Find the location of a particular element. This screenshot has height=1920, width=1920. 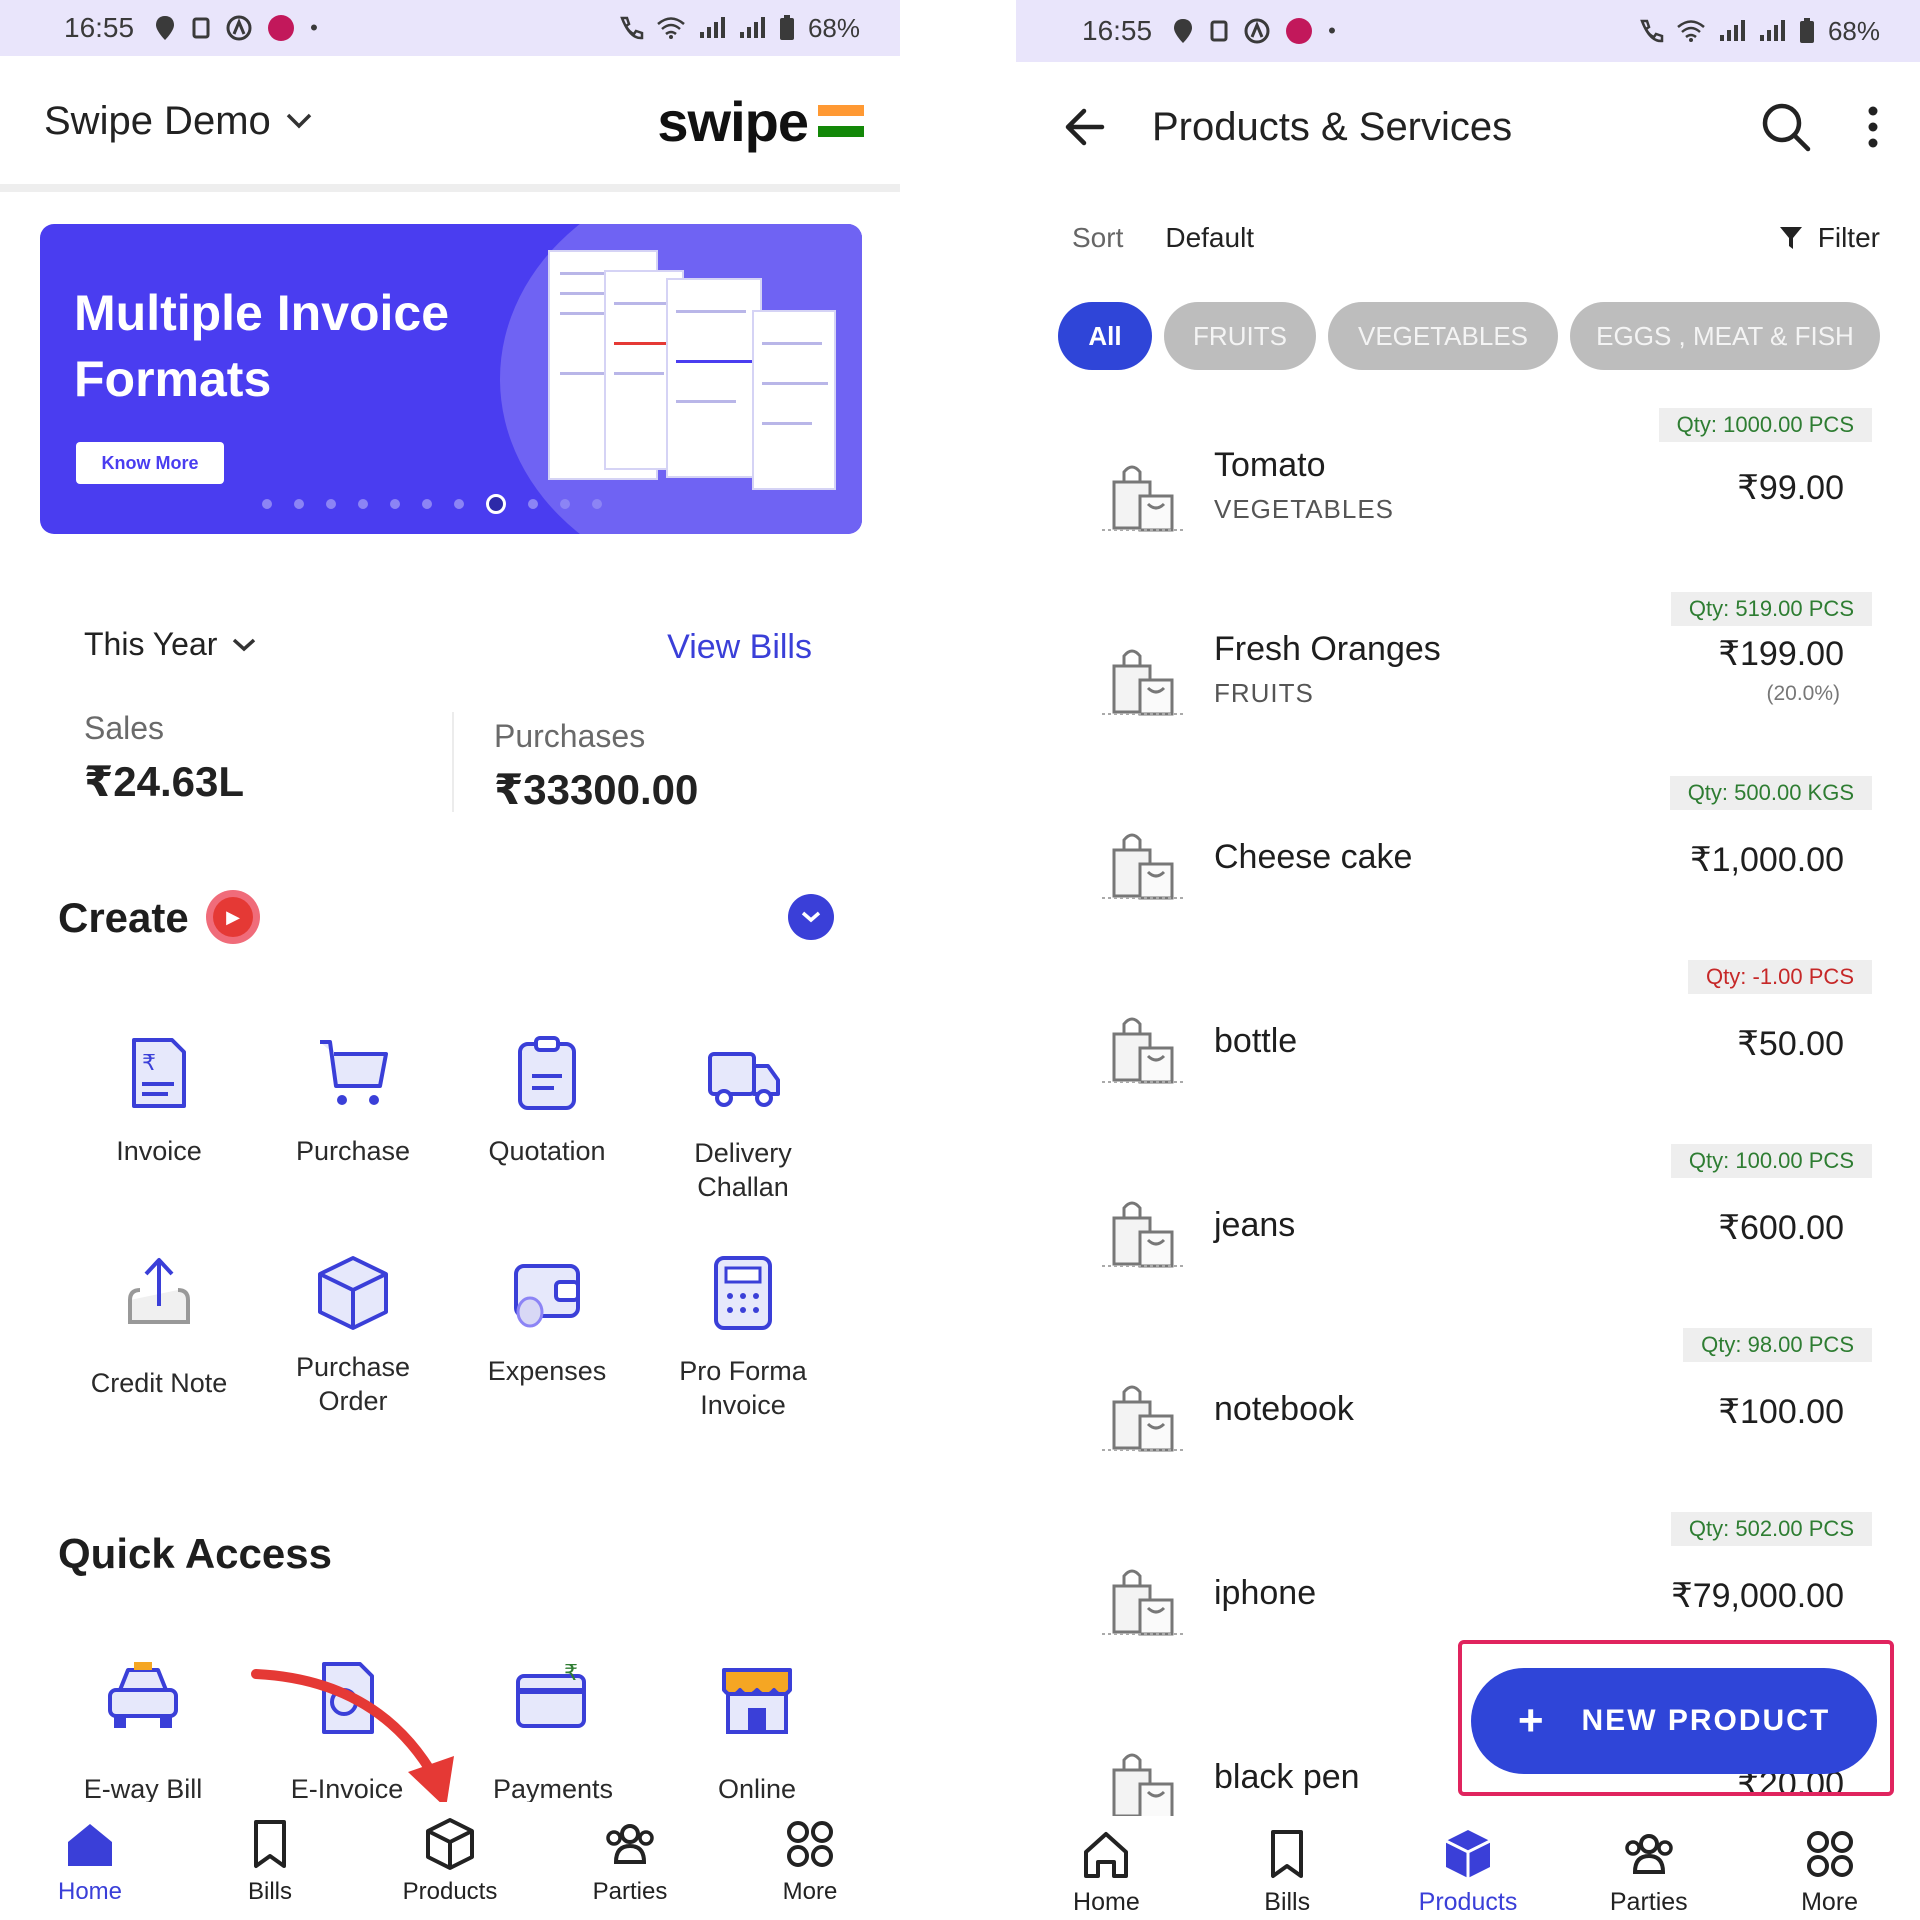

create-quotation-tile: Quotation is located at coordinates (547, 1099).